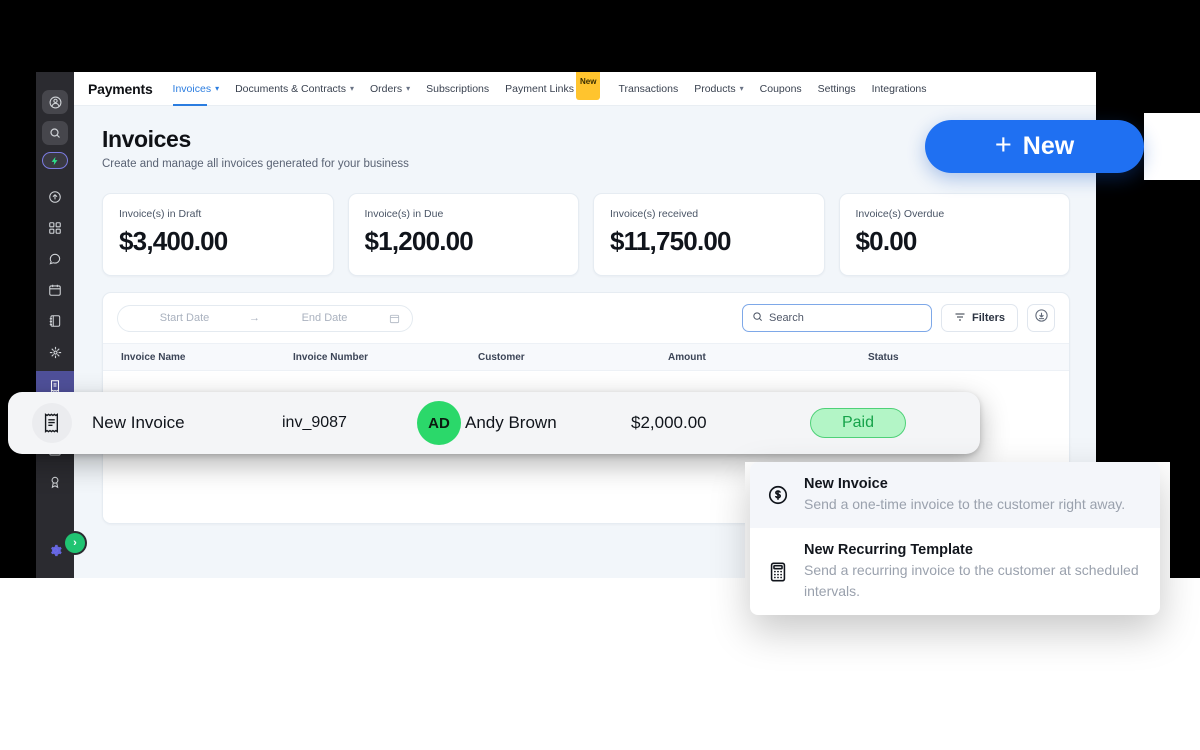  I want to click on nav-item-integrations: Integrations, so click(899, 89).